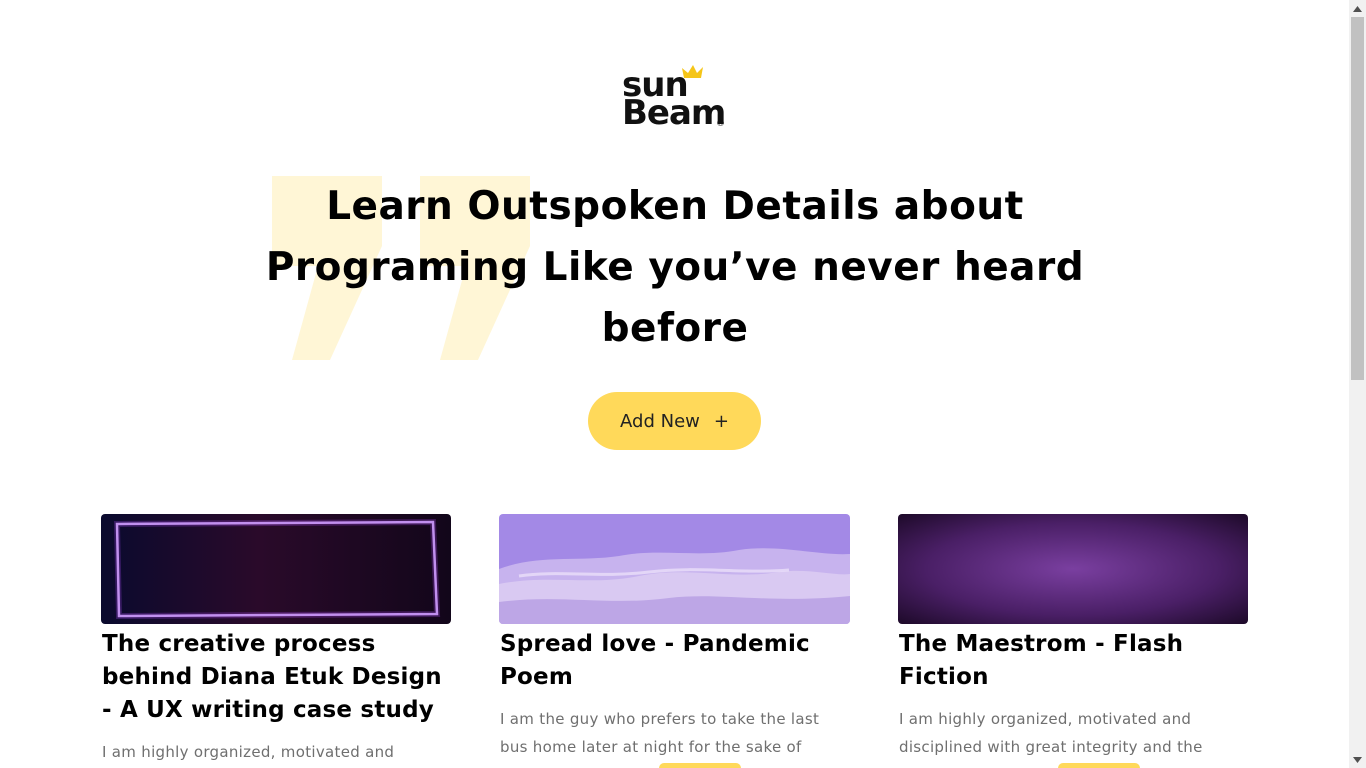  Describe the element at coordinates (692, 71) in the screenshot. I see `crown-icon` at that location.